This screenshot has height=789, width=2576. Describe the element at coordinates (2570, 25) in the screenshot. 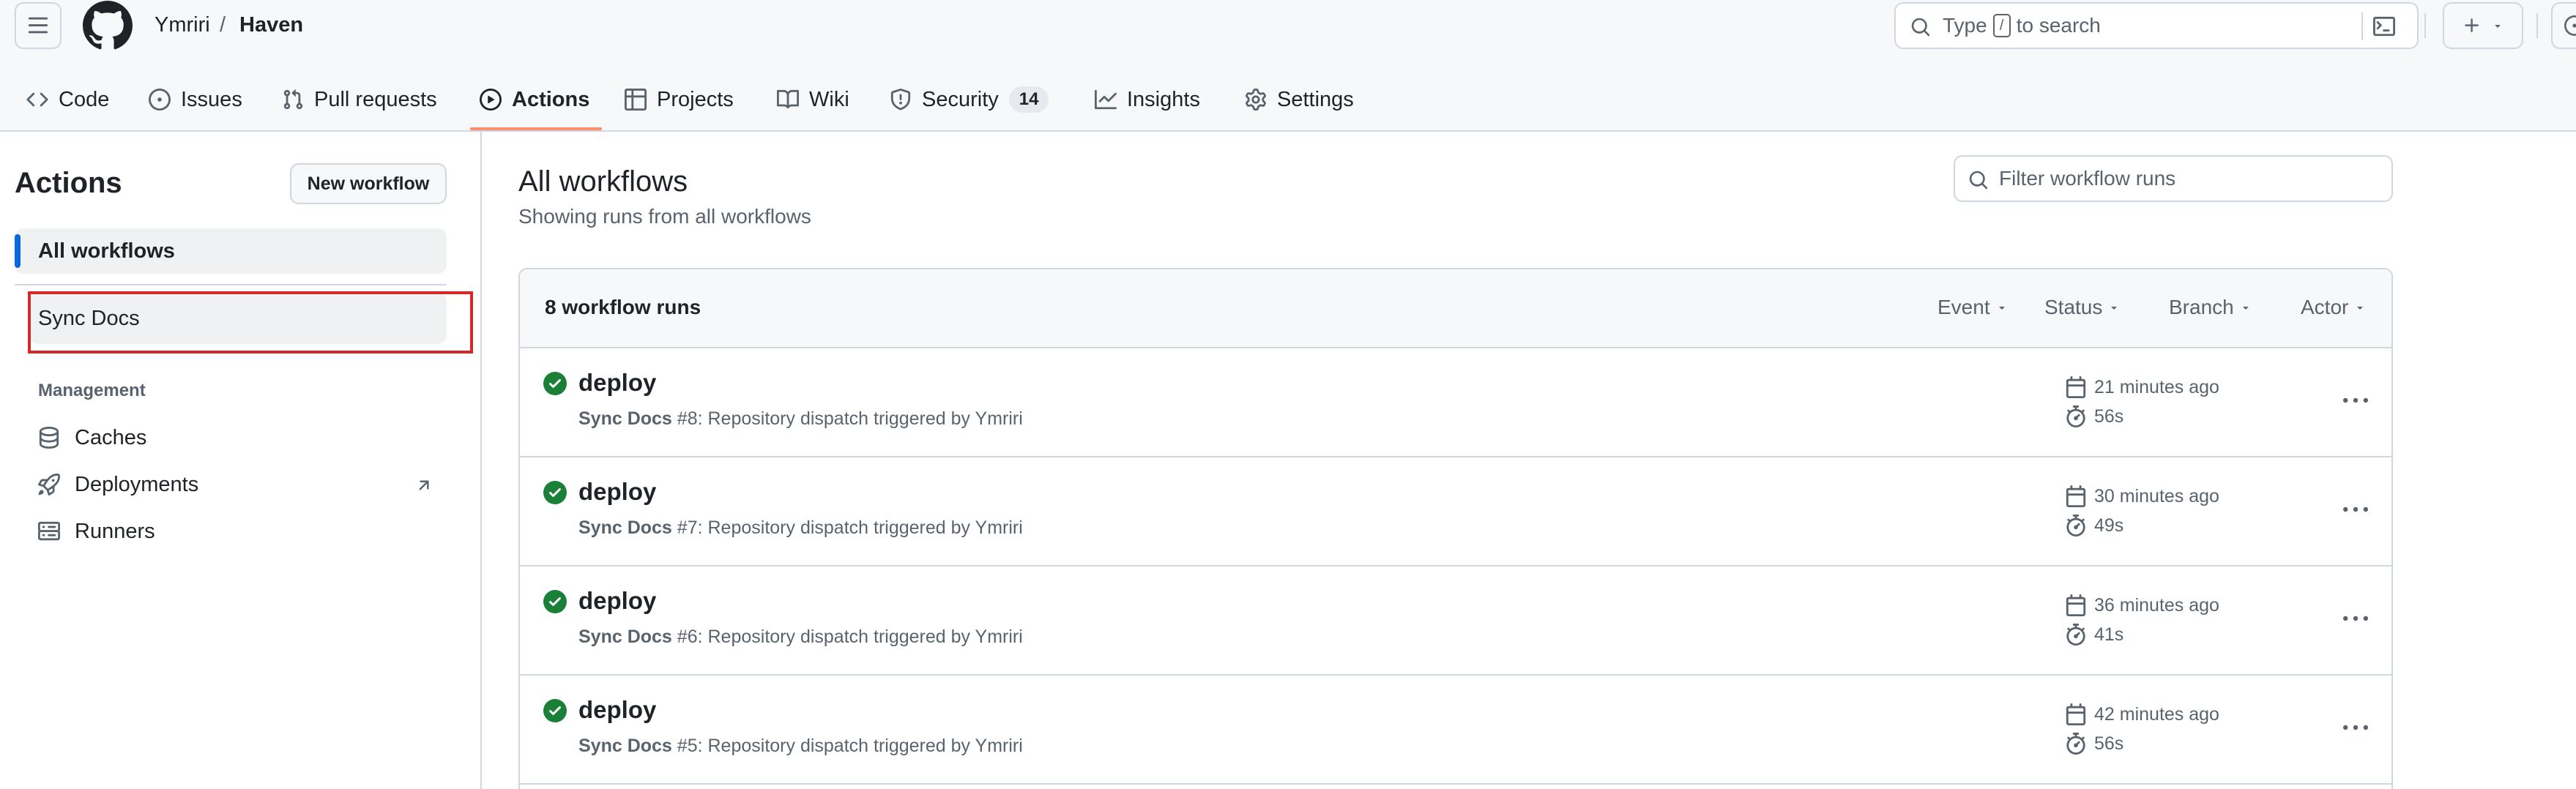

I see `issue-circle-icon` at that location.